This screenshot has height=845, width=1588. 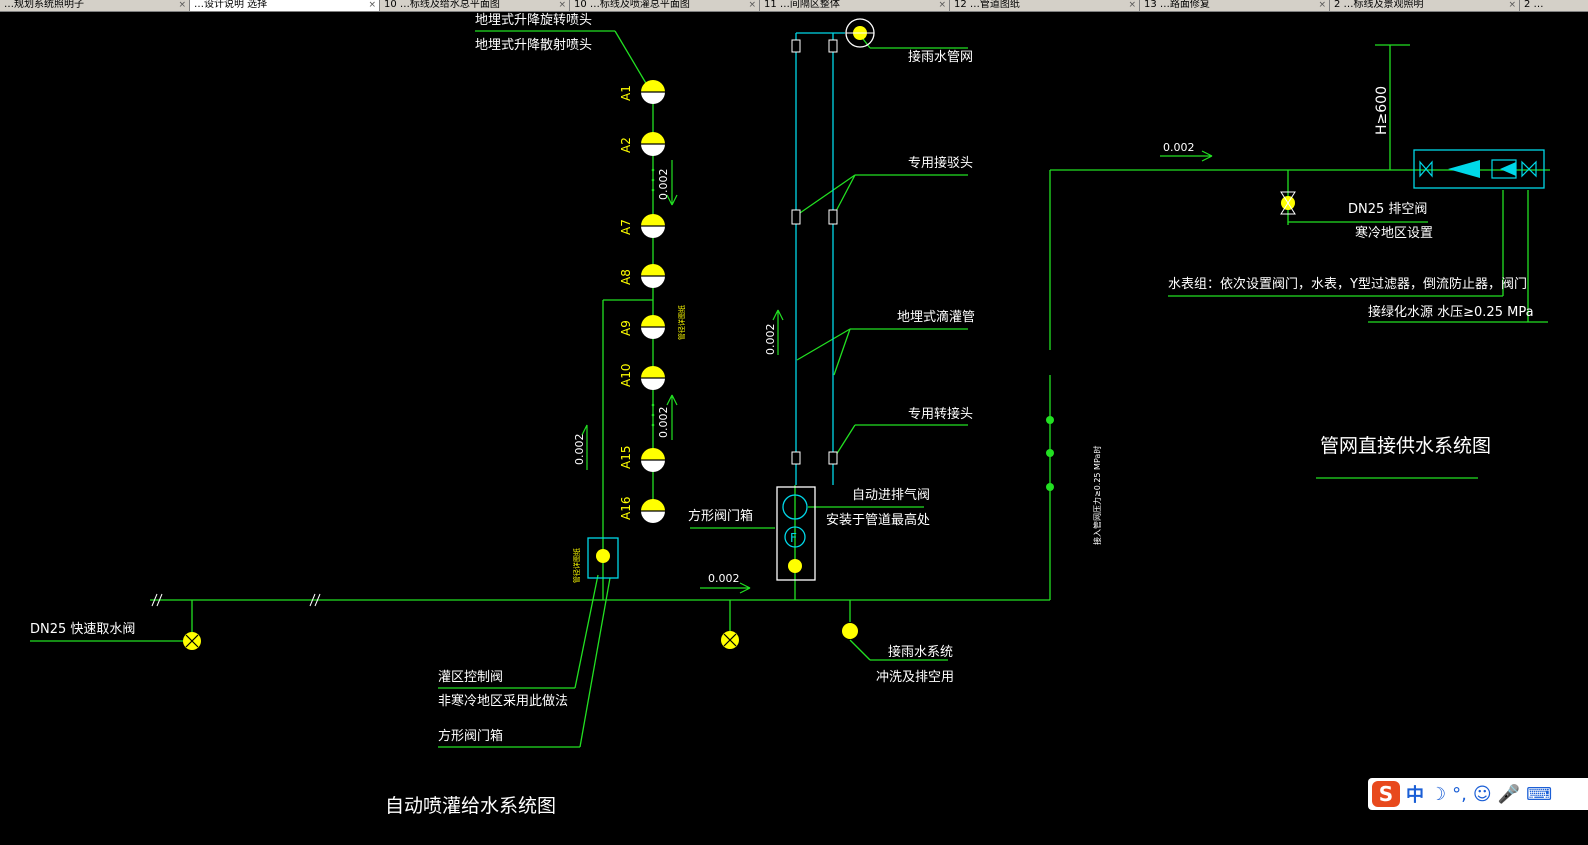 I want to click on ime-toolbar: S 中 ☽ °, ☺ 🎤 ⌨, so click(x=1478, y=794).